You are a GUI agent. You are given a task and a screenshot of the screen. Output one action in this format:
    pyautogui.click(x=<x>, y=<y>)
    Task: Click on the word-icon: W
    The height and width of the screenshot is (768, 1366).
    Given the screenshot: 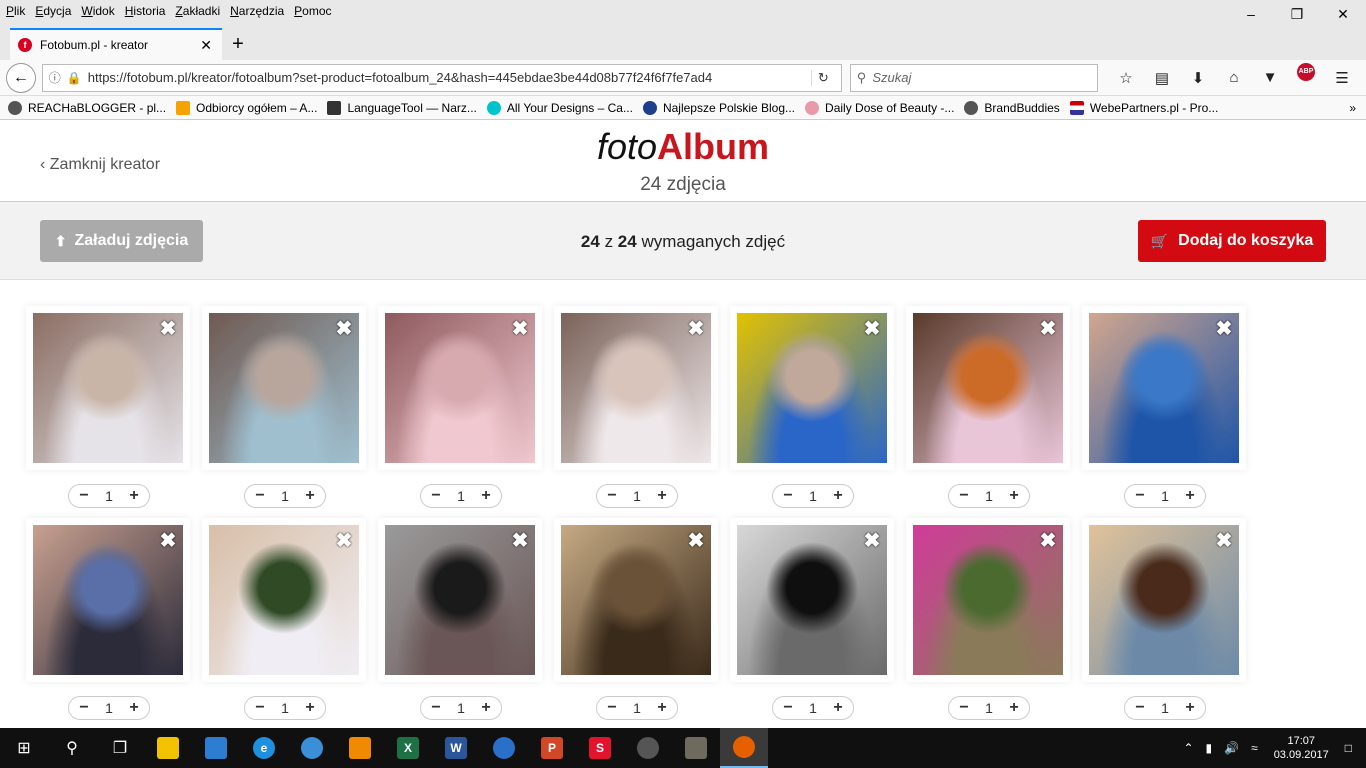 What is the action you would take?
    pyautogui.click(x=456, y=748)
    